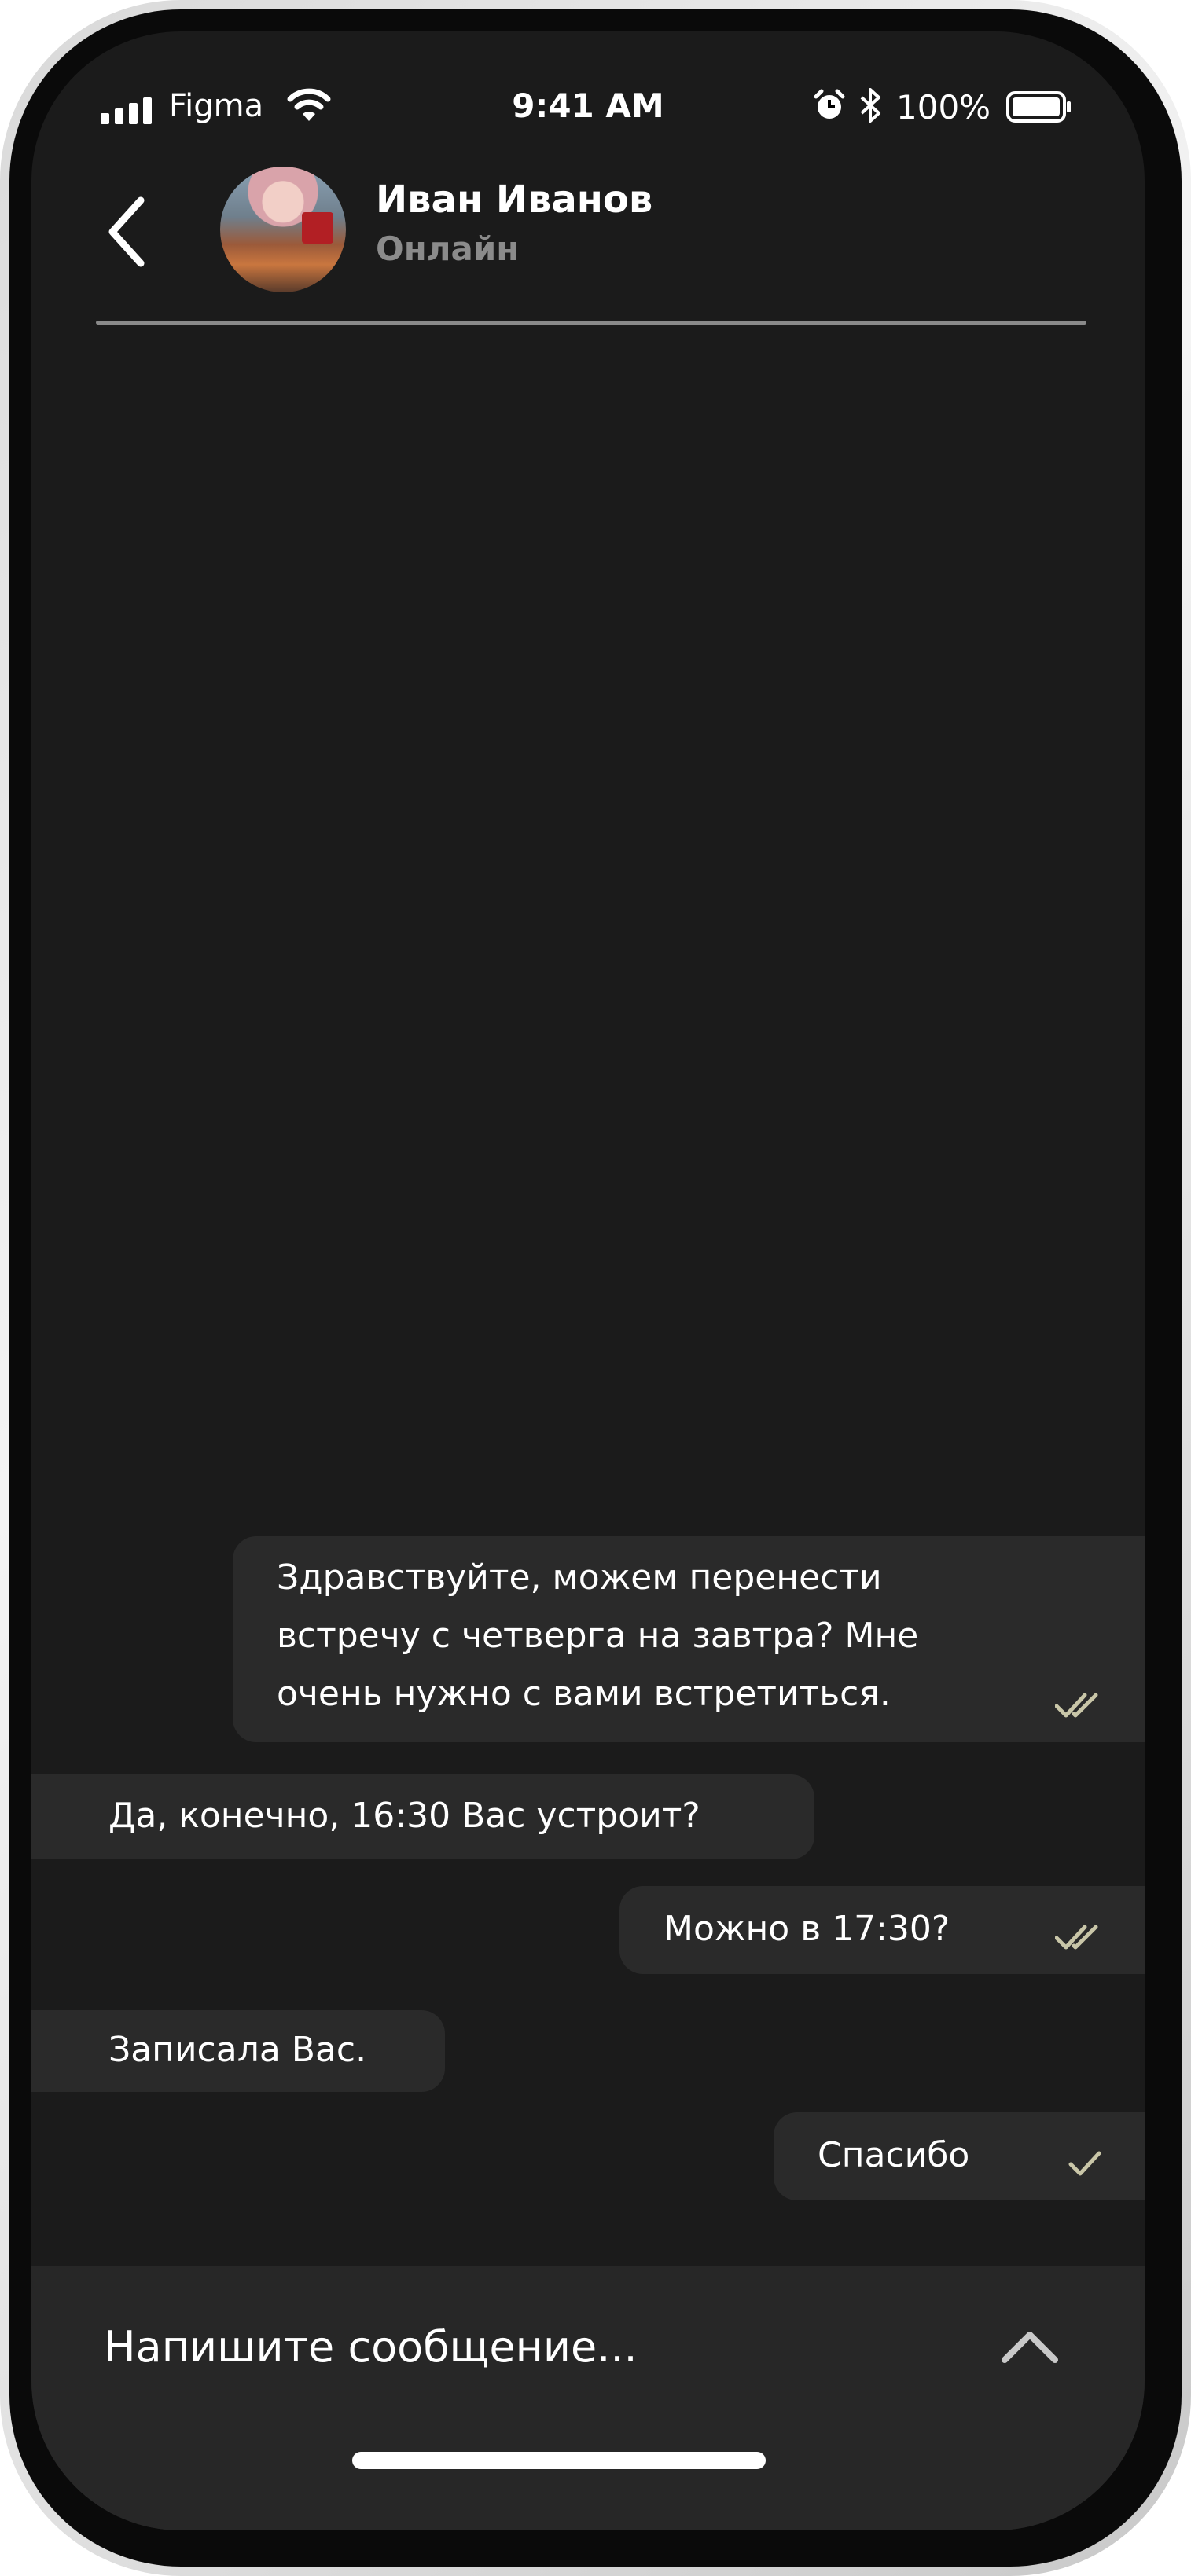 Image resolution: width=1191 pixels, height=2576 pixels. I want to click on battery-percent: 100%, so click(944, 107).